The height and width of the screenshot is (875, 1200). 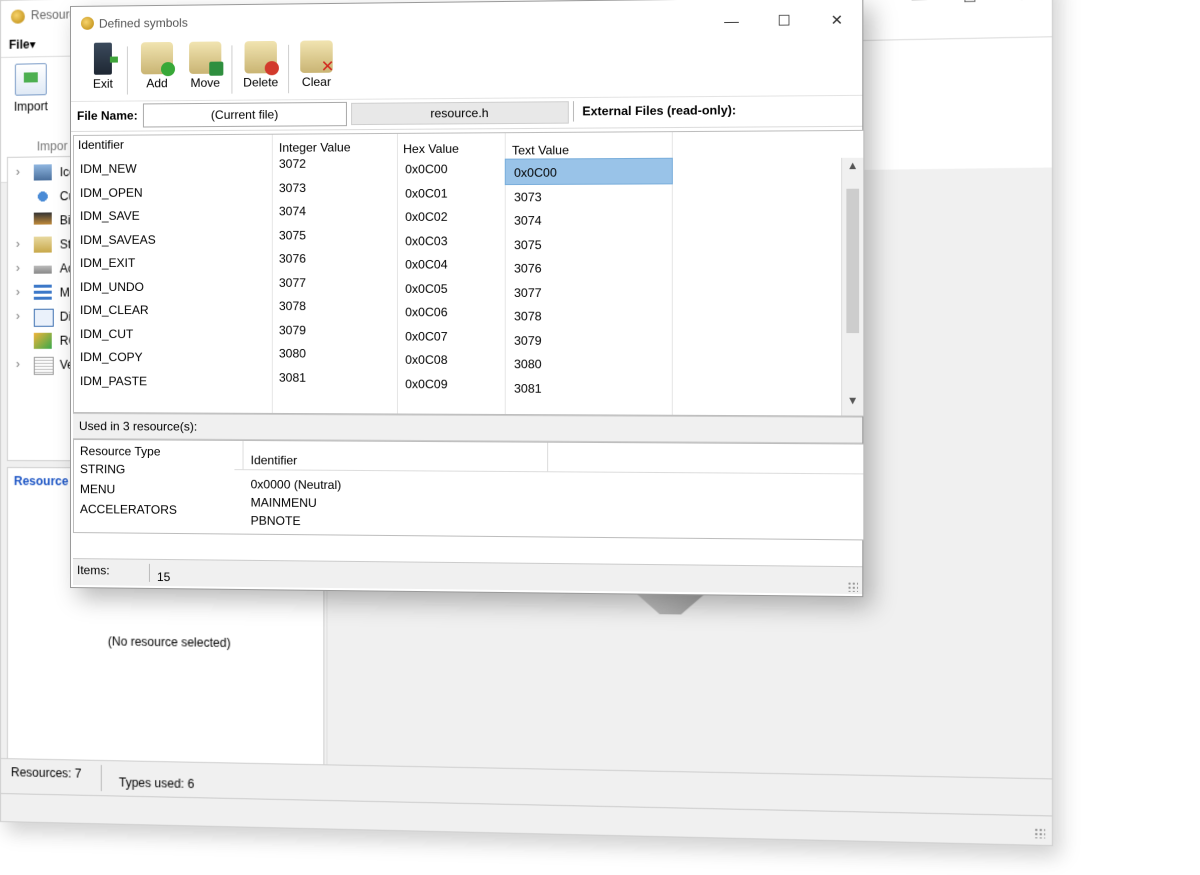 What do you see at coordinates (245, 115) in the screenshot?
I see `tab-current-file: (Current file)` at bounding box center [245, 115].